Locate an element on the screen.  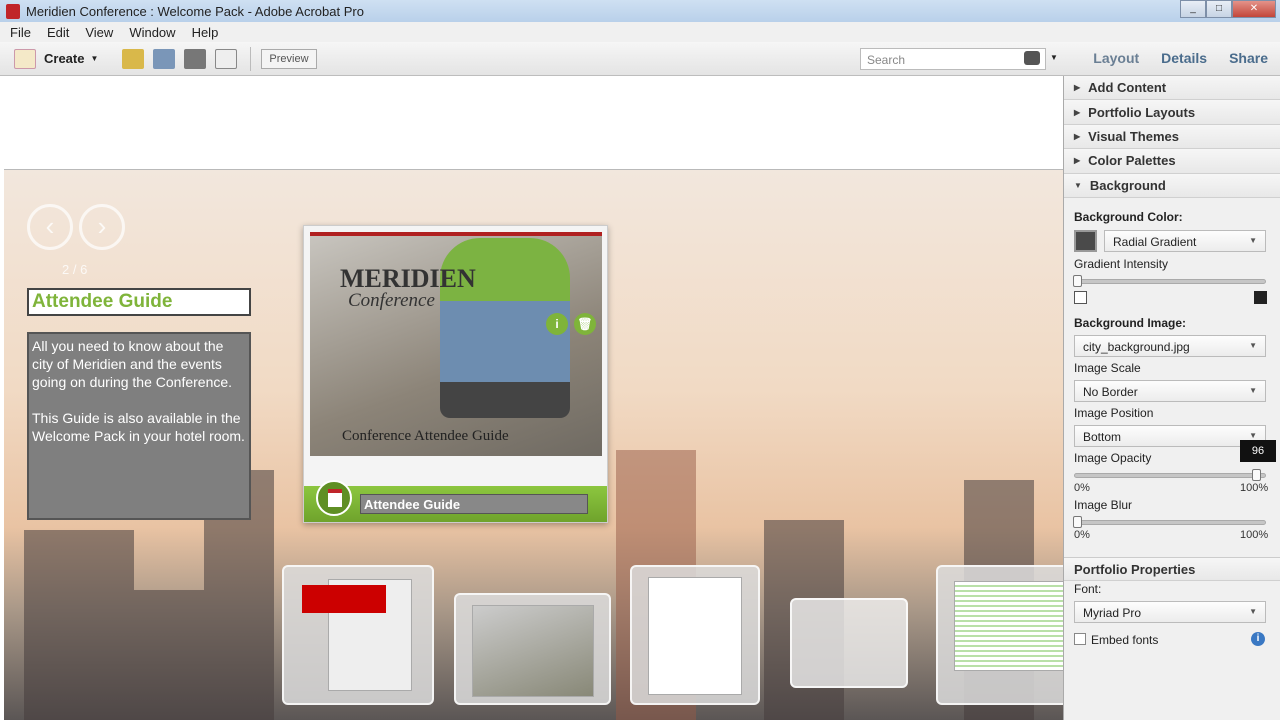
email-icon is located at coordinates (226, 58).